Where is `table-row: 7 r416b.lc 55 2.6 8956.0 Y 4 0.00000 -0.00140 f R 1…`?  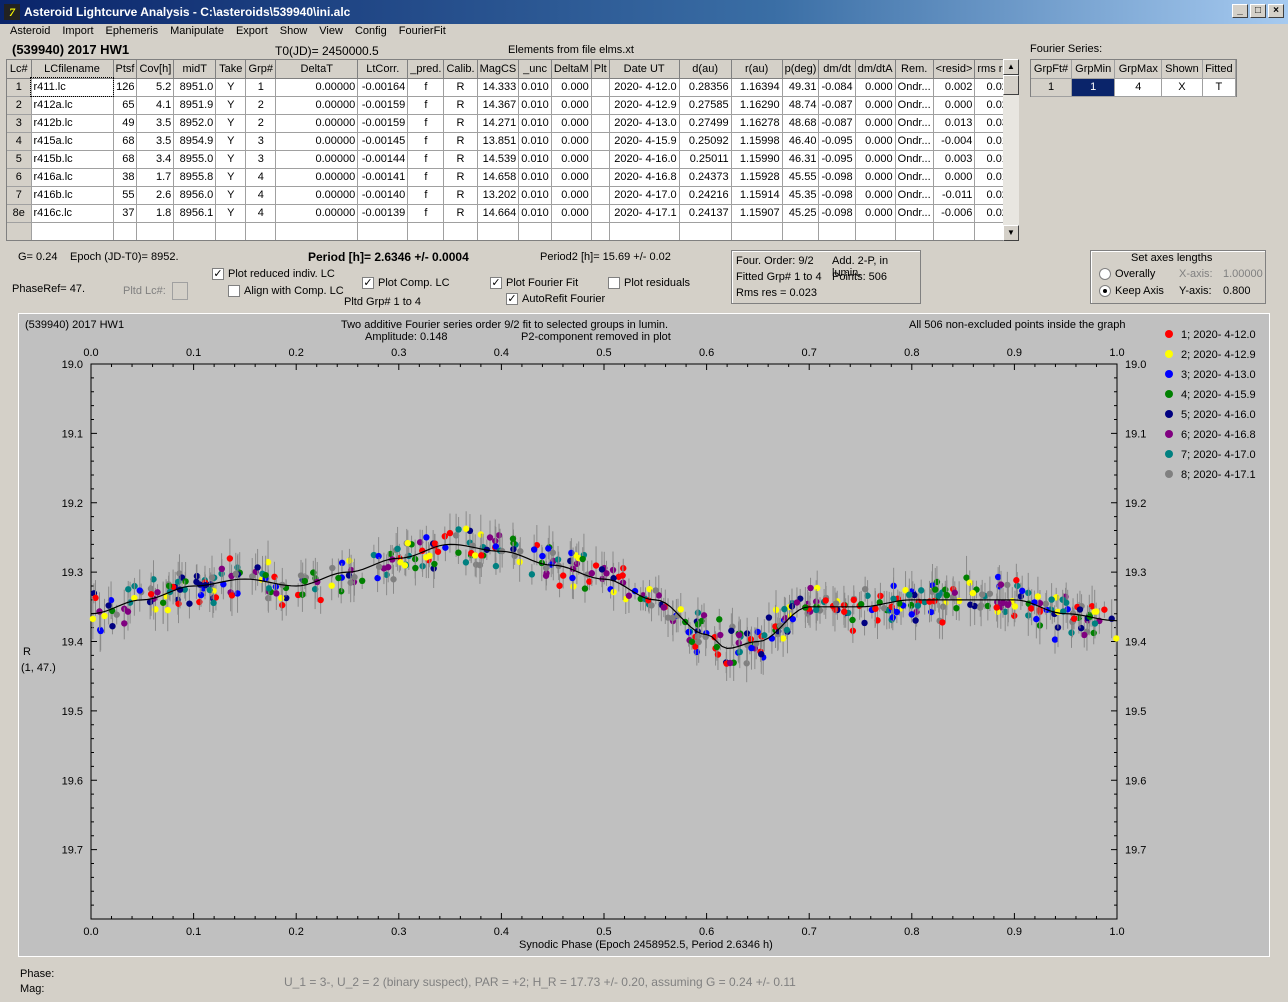 table-row: 7 r416b.lc 55 2.6 8956.0 Y 4 0.00000 -0.00140 f R 1… is located at coordinates (512, 195).